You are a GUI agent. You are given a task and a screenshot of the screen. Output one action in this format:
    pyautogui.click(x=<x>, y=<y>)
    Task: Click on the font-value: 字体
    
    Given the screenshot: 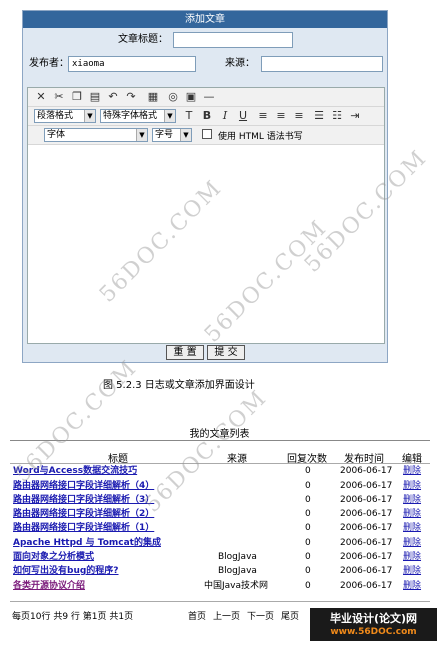 What is the action you would take?
    pyautogui.click(x=56, y=135)
    